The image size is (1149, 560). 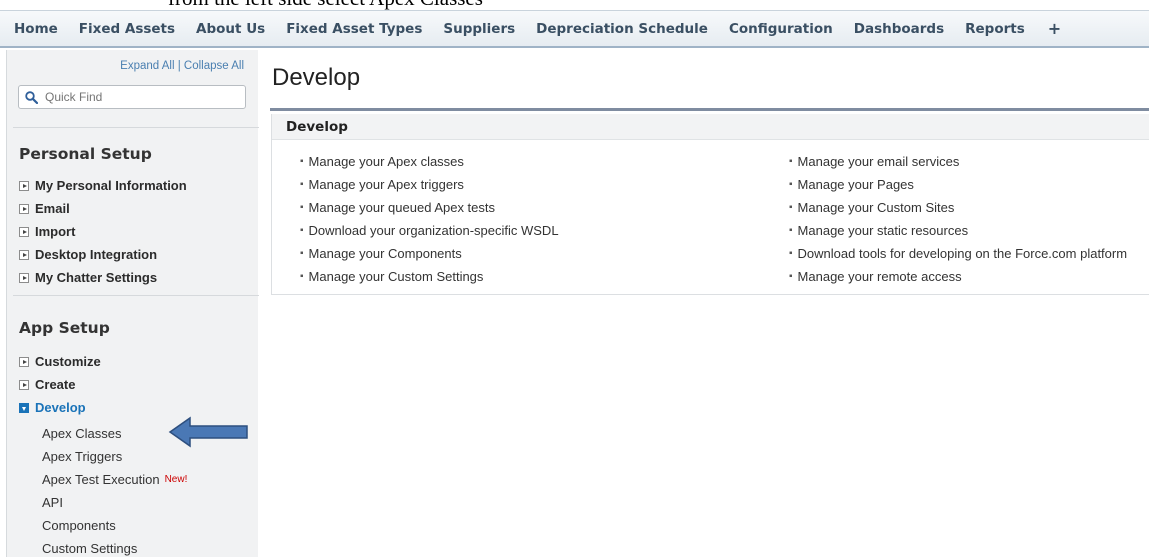 What do you see at coordinates (138, 97) in the screenshot?
I see `quick-find-input` at bounding box center [138, 97].